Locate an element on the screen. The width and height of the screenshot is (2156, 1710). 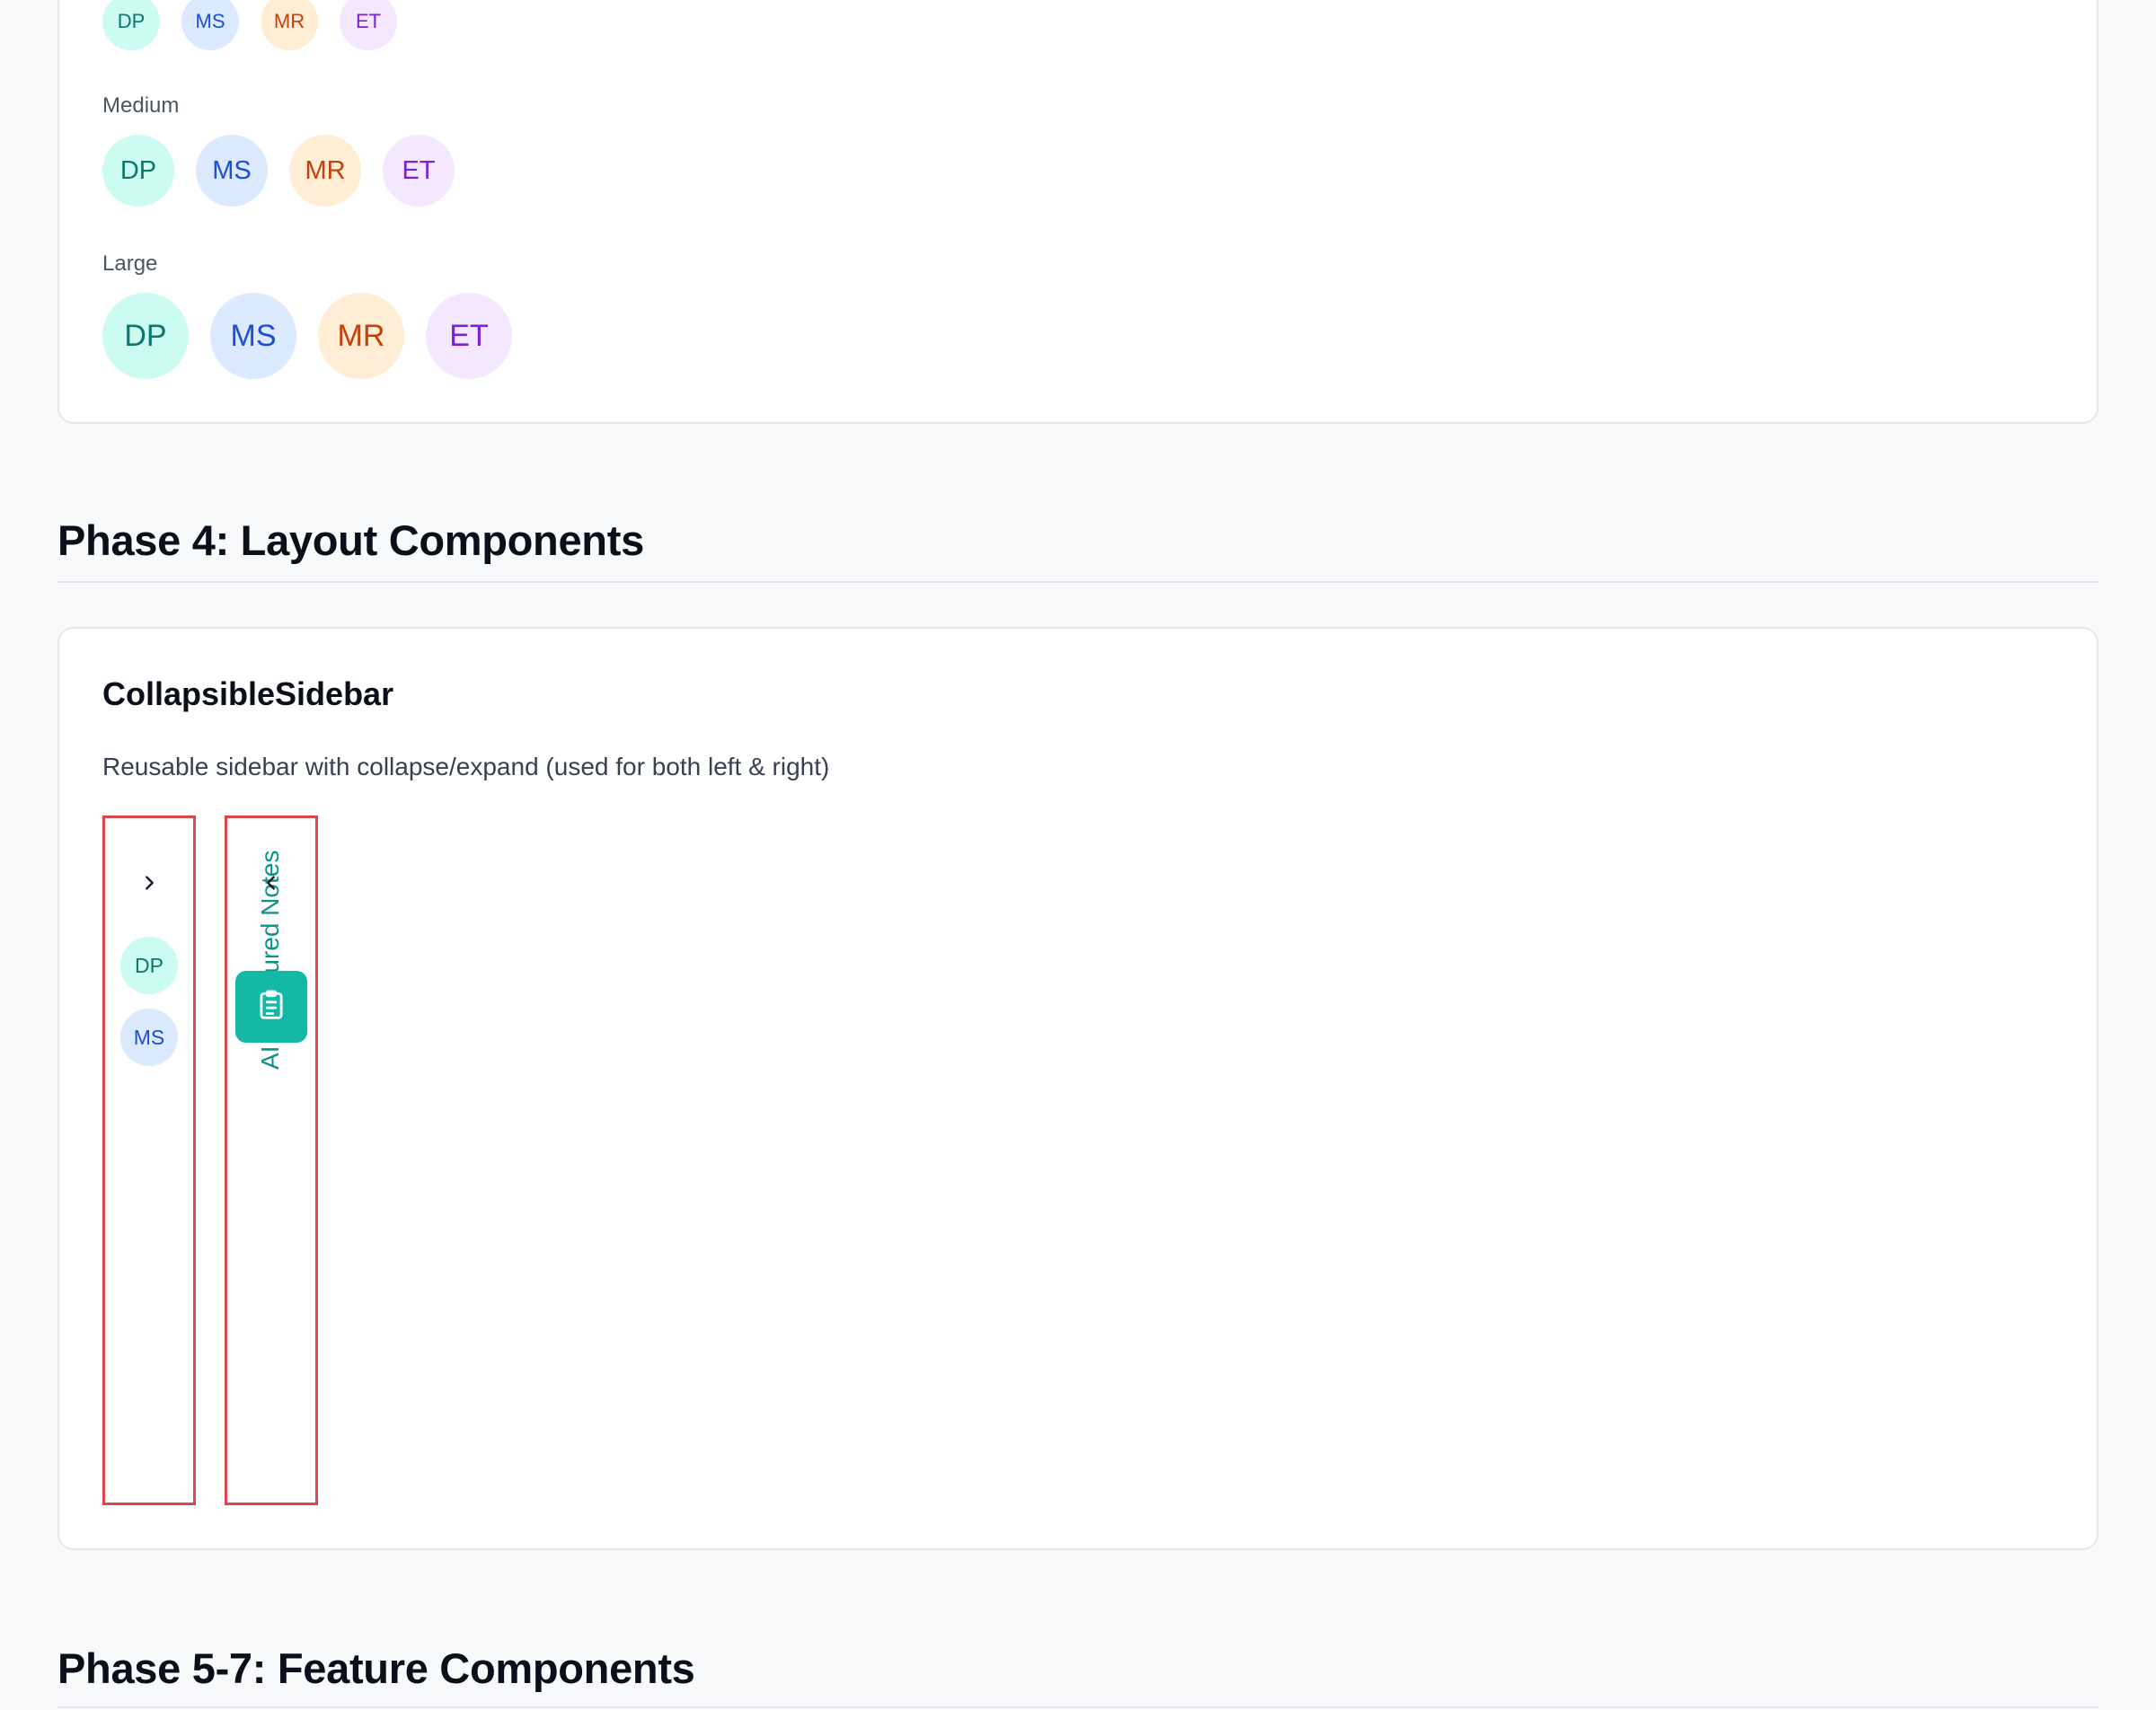
left-sidebar-collapsed: DP MS is located at coordinates (149, 1160).